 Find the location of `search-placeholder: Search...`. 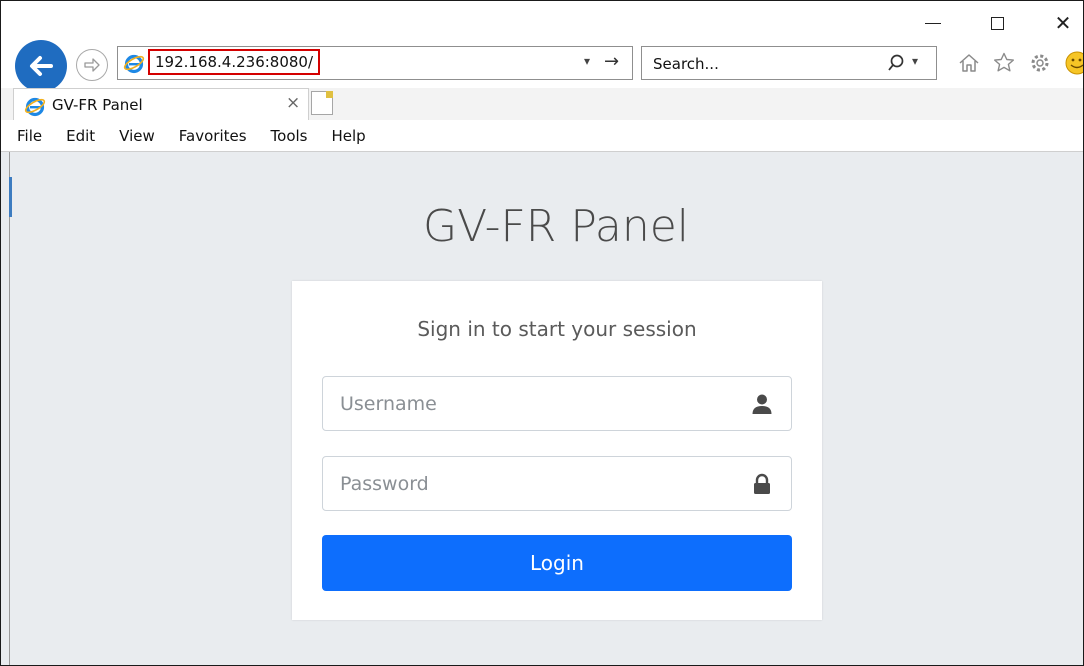

search-placeholder: Search... is located at coordinates (686, 64).